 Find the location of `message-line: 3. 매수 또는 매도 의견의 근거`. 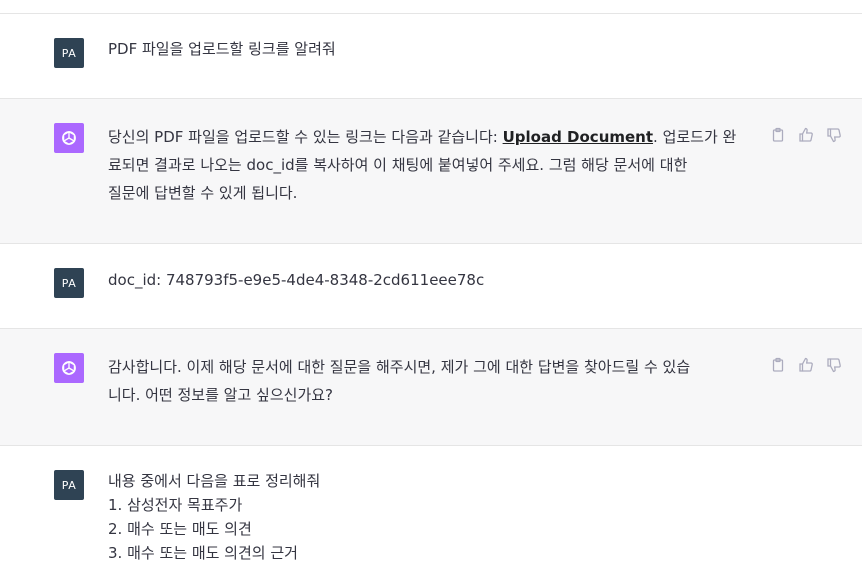

message-line: 3. 매수 또는 매도 의견의 근거 is located at coordinates (203, 553).